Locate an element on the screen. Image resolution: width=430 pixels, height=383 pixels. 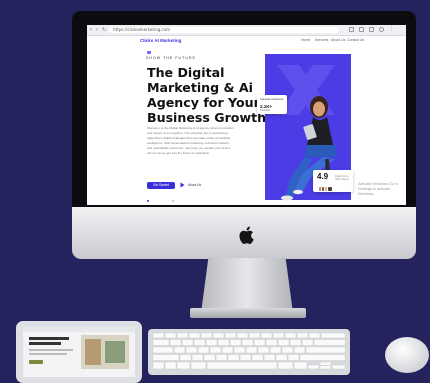
ipad-screen is located at coordinates (79, 352).